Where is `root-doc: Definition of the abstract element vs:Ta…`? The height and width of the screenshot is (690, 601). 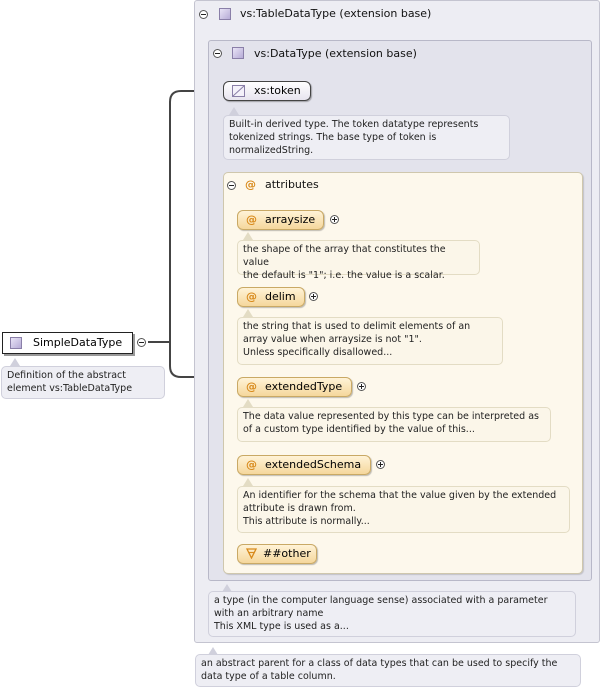
root-doc: Definition of the abstract element vs:Ta… is located at coordinates (83, 382).